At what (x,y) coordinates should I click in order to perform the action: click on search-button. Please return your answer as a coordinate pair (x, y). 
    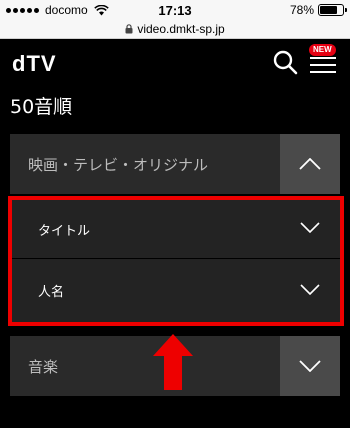
    Looking at the image, I should click on (285, 62).